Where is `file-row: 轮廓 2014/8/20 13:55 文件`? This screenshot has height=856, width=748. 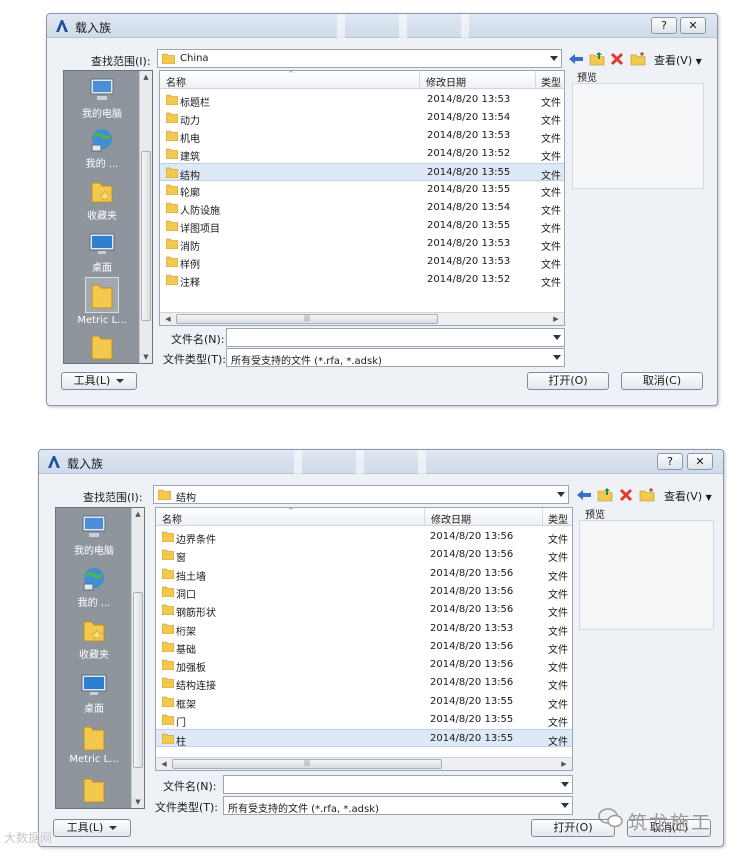 file-row: 轮廓 2014/8/20 13:55 文件 is located at coordinates (362, 190).